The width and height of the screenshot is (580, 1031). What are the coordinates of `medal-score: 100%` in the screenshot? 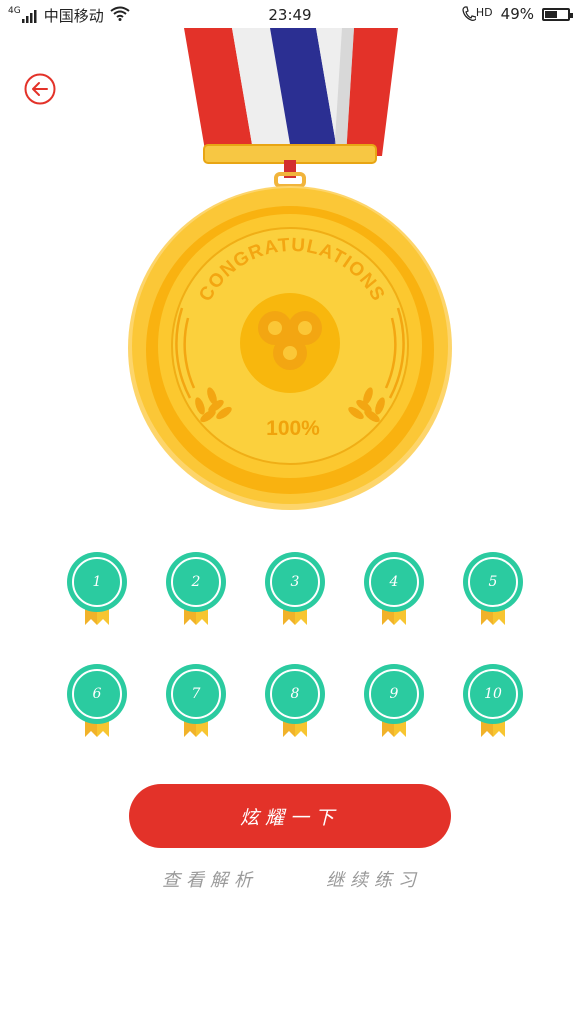 It's located at (293, 428).